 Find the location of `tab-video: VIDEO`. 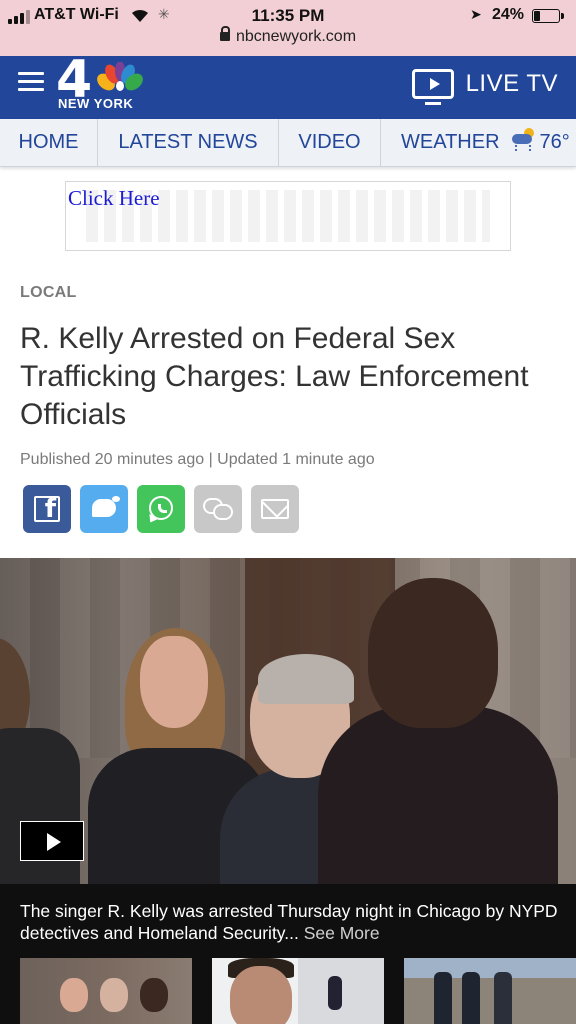

tab-video: VIDEO is located at coordinates (330, 142).